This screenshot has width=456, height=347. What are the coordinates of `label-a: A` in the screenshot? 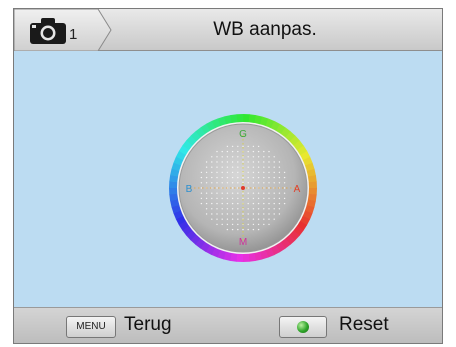 It's located at (297, 189).